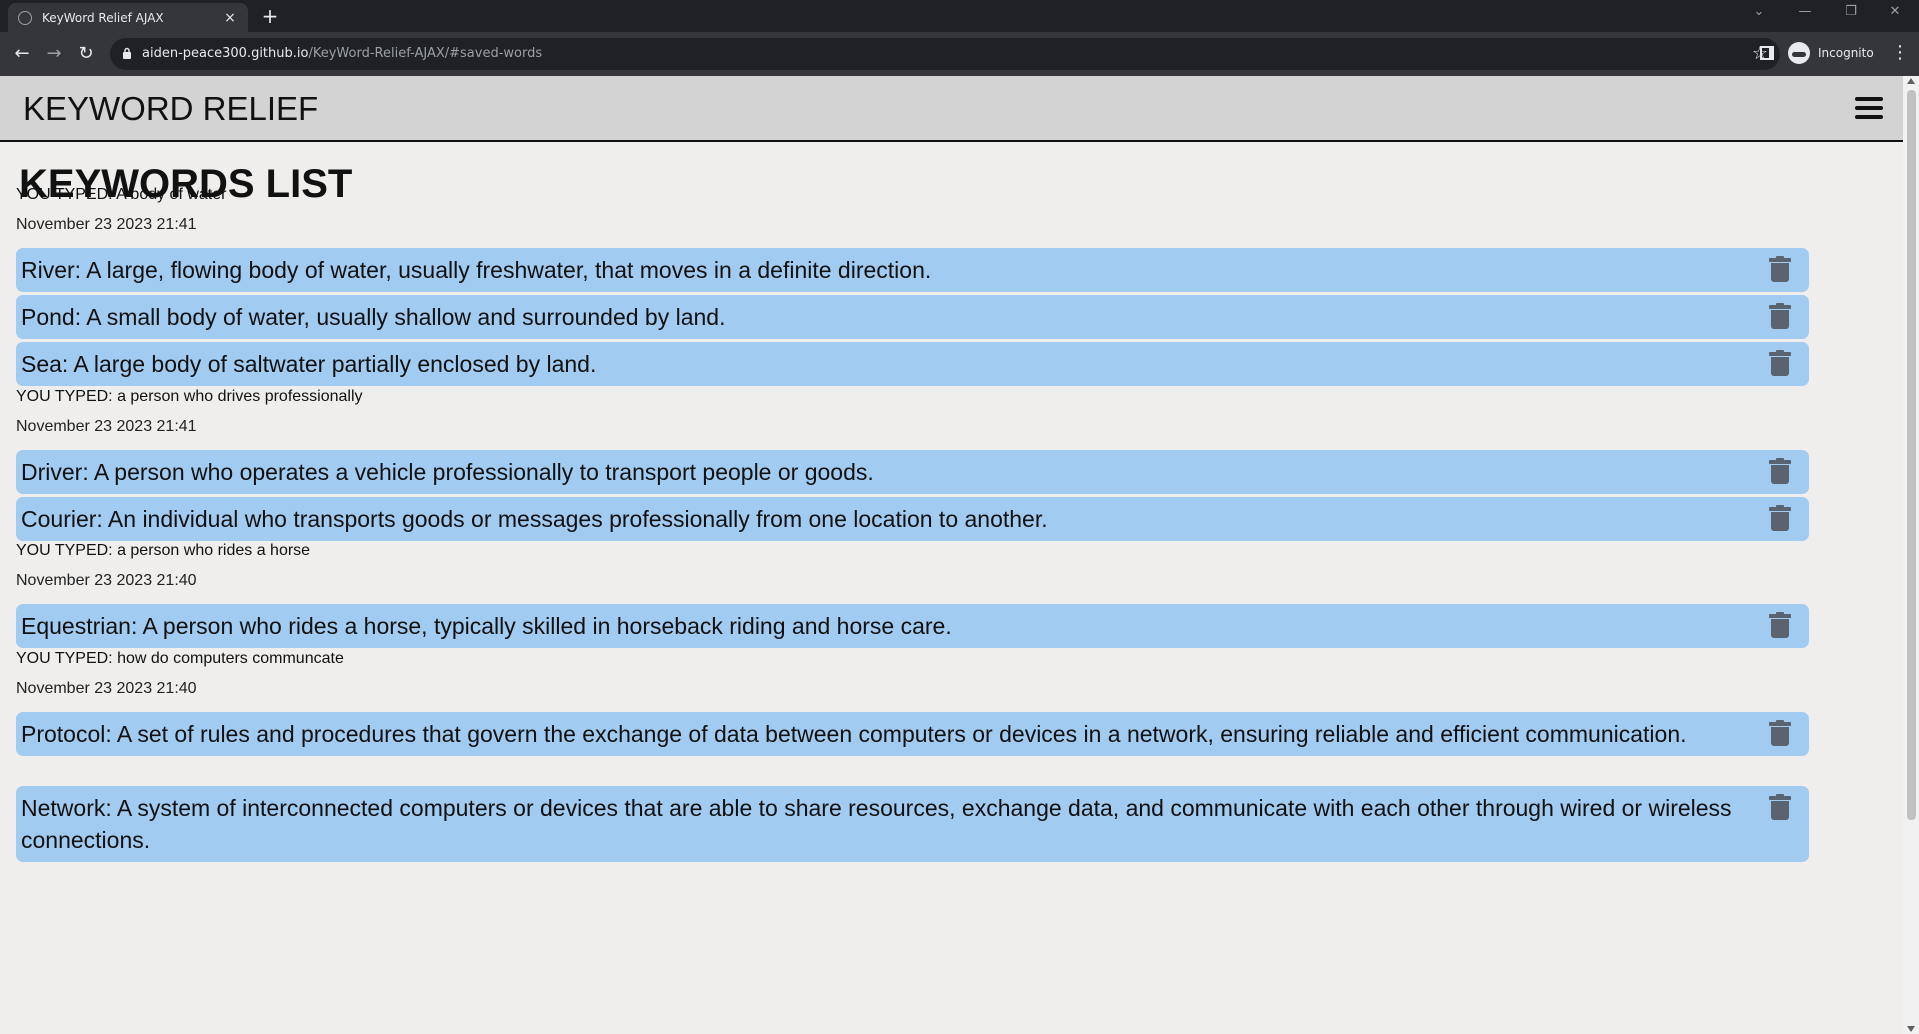 The height and width of the screenshot is (1034, 1919). I want to click on url-path: /KeyWord-Relief-AJAX/#saved-words, so click(425, 53).